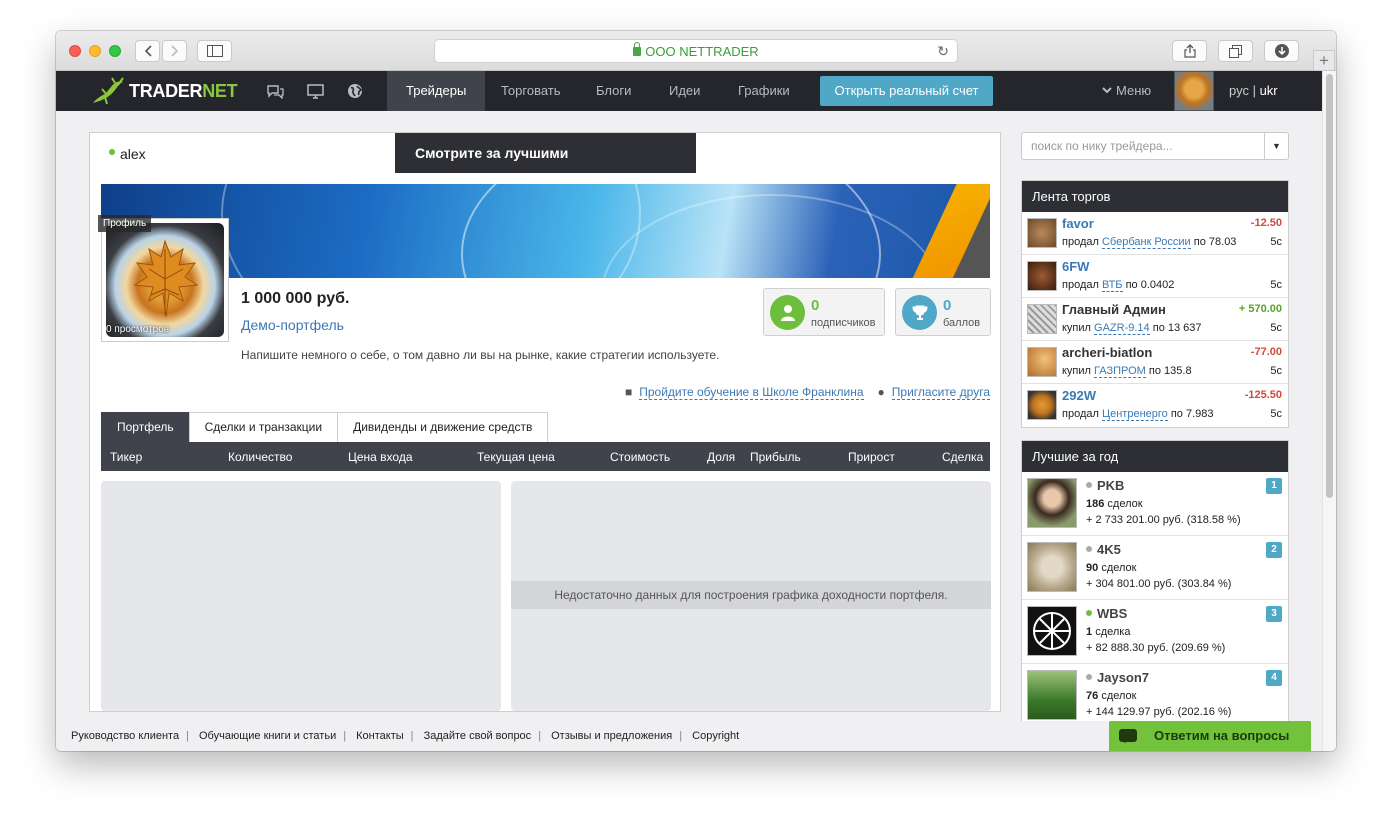 The height and width of the screenshot is (831, 1392). What do you see at coordinates (275, 91) in the screenshot?
I see `chat-icon` at bounding box center [275, 91].